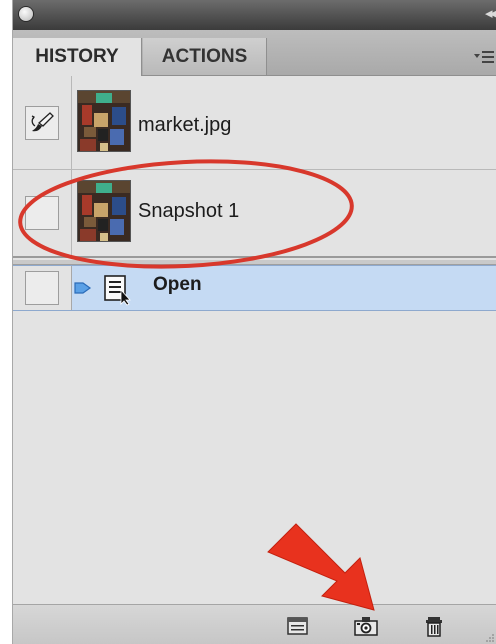 Image resolution: width=496 pixels, height=644 pixels. What do you see at coordinates (77, 57) in the screenshot?
I see `tab-history: HISTORY` at bounding box center [77, 57].